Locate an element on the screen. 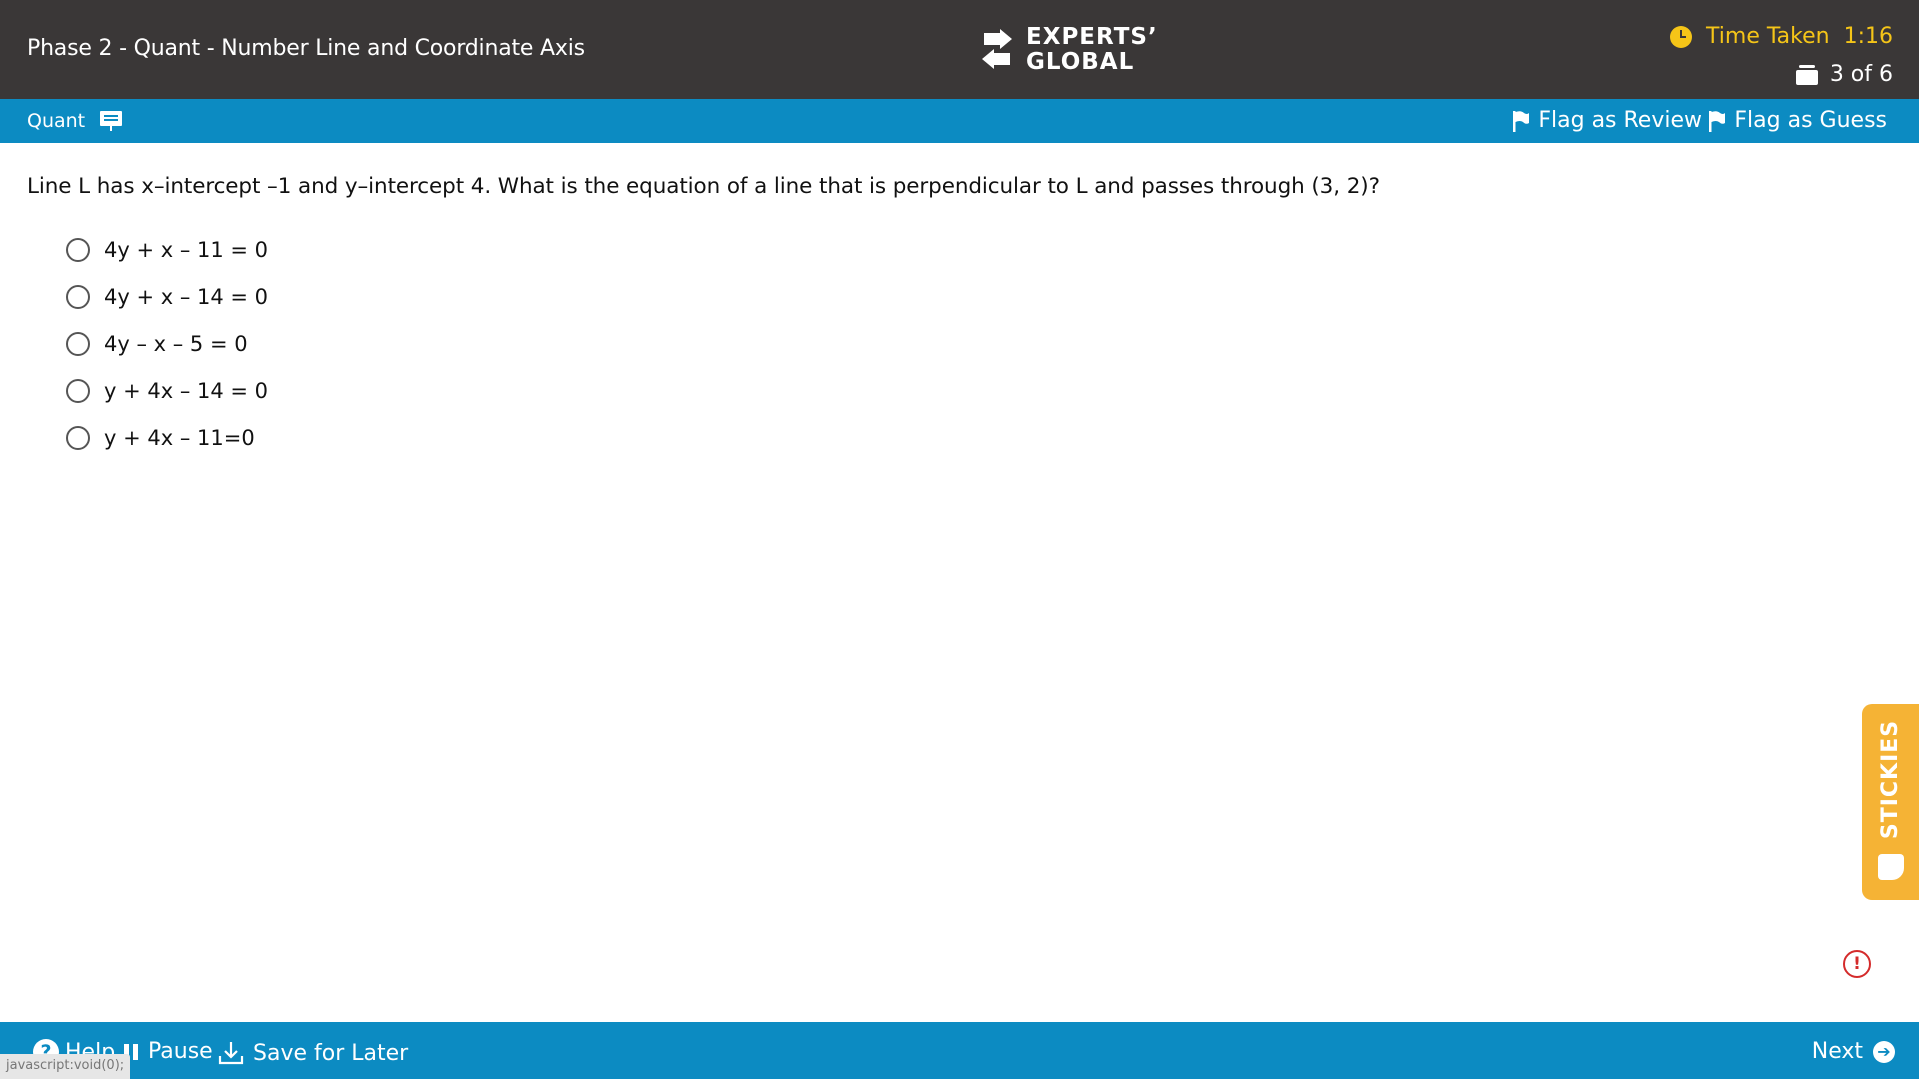  question-counter: 3 of 6 is located at coordinates (1844, 74).